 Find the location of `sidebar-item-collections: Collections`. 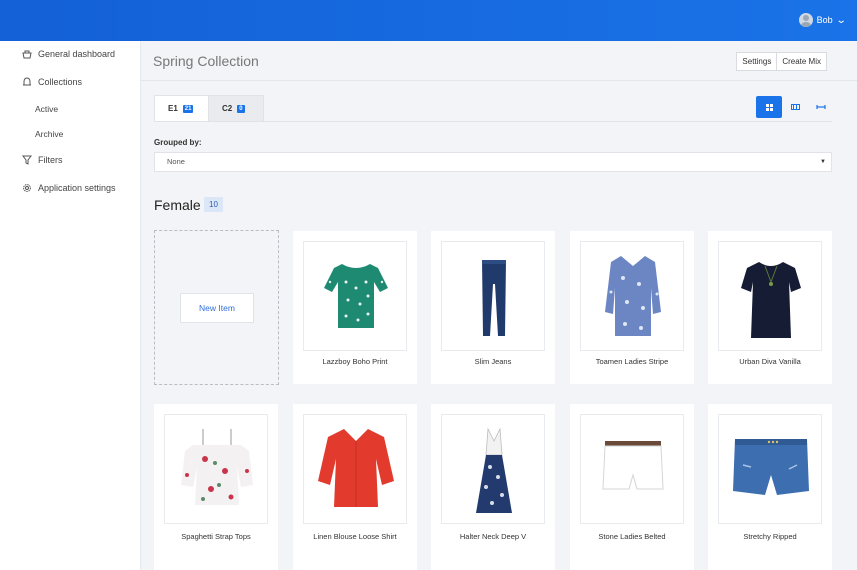

sidebar-item-collections: Collections is located at coordinates (52, 82).